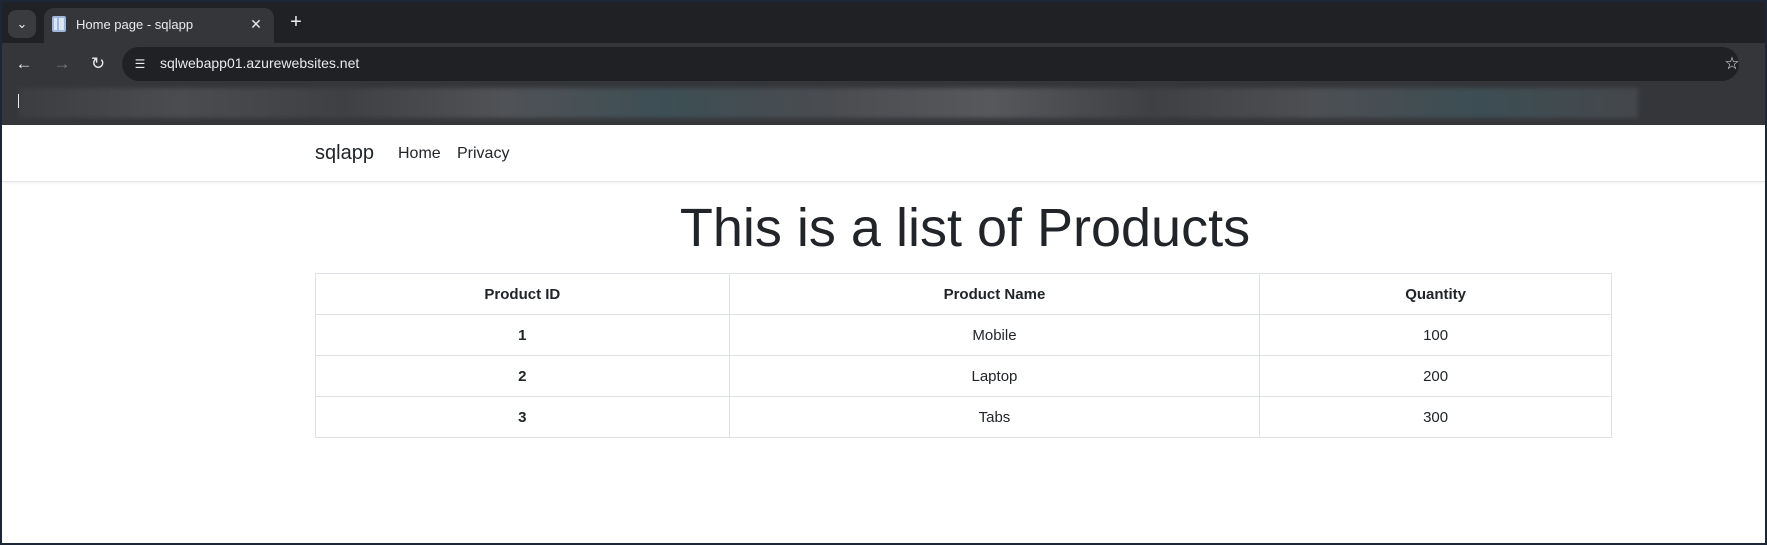  Describe the element at coordinates (522, 335) in the screenshot. I see `cell-product-id: 1` at that location.